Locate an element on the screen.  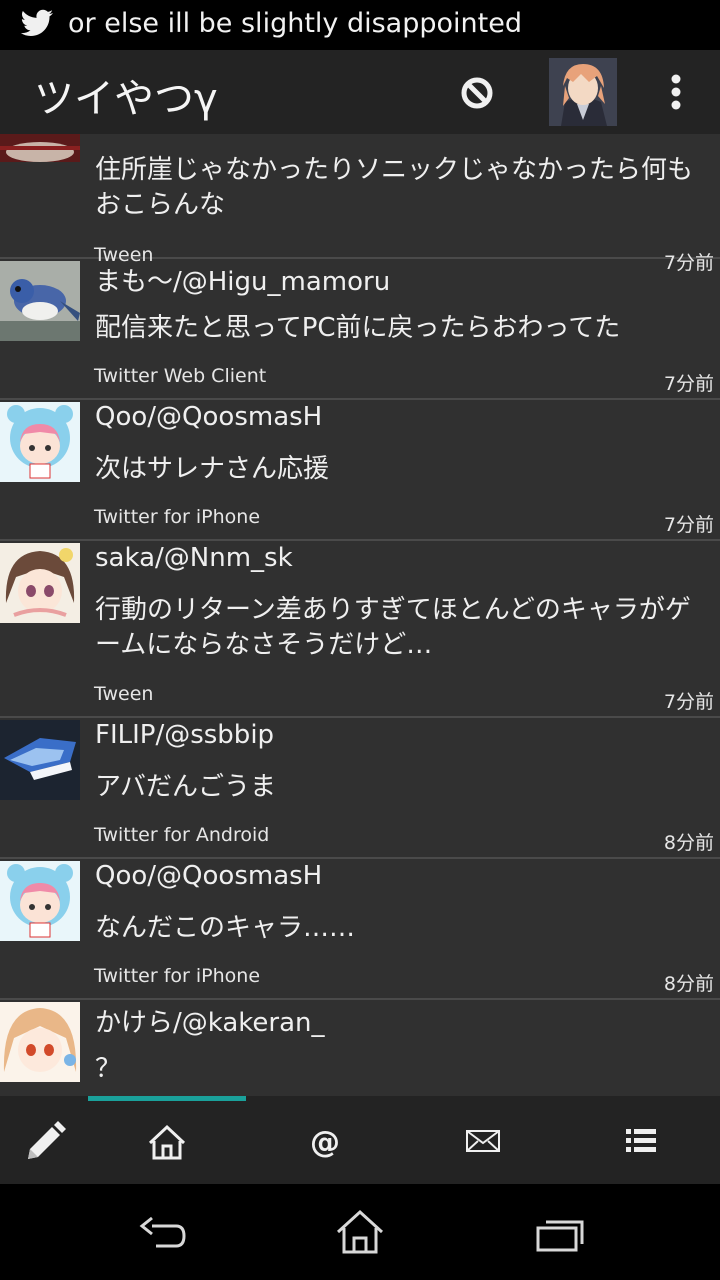
tab-lists is located at coordinates (641, 1142).